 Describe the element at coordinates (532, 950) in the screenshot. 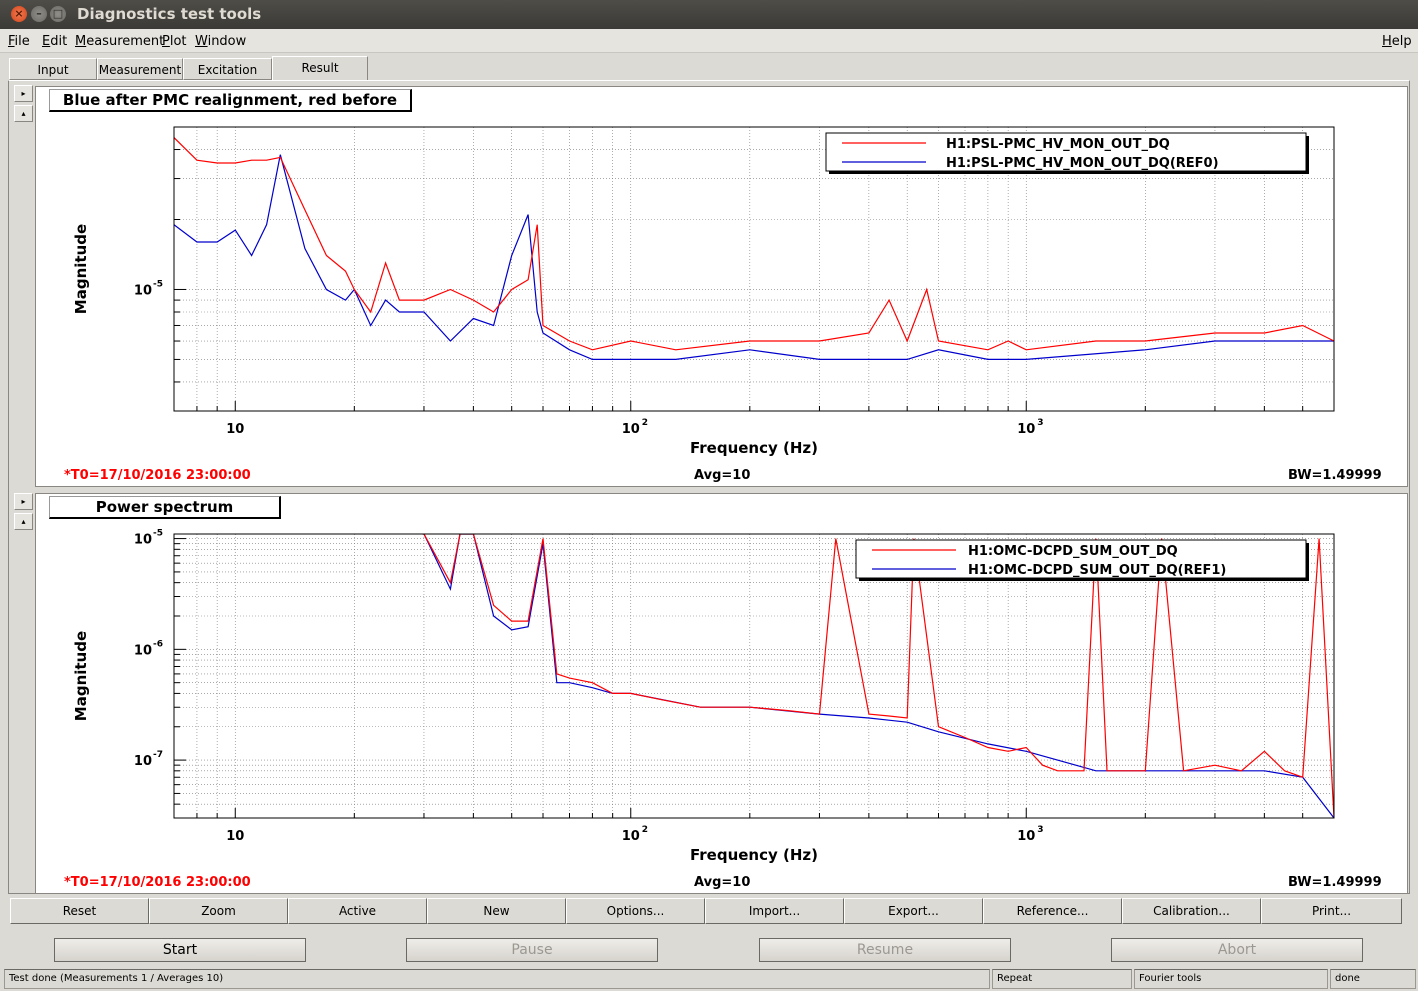

I see `pause-button: Pause` at that location.